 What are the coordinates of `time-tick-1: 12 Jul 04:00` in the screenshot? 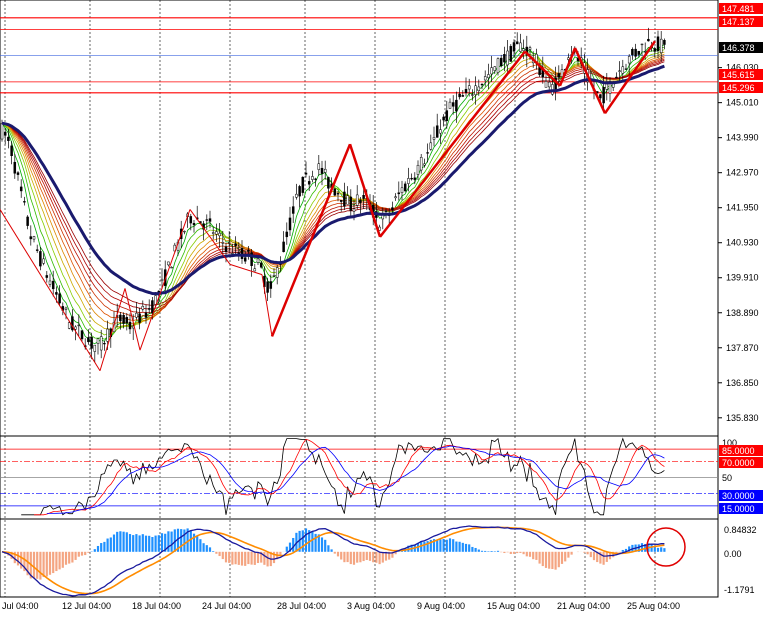 It's located at (86, 606).